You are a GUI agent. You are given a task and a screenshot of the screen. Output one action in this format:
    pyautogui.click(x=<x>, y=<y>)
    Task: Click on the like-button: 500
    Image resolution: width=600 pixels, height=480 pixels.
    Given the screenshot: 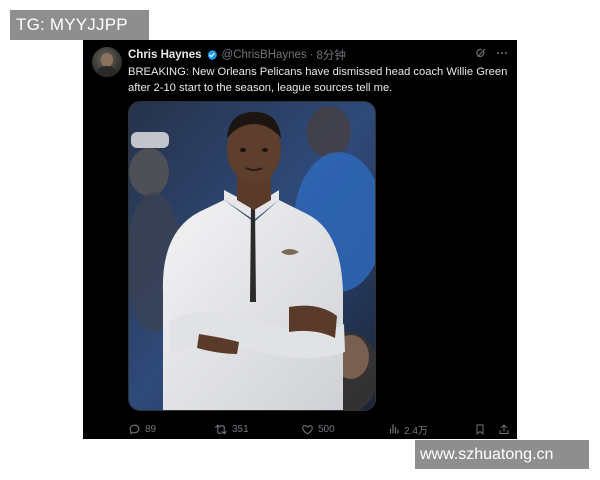 What is the action you would take?
    pyautogui.click(x=318, y=429)
    